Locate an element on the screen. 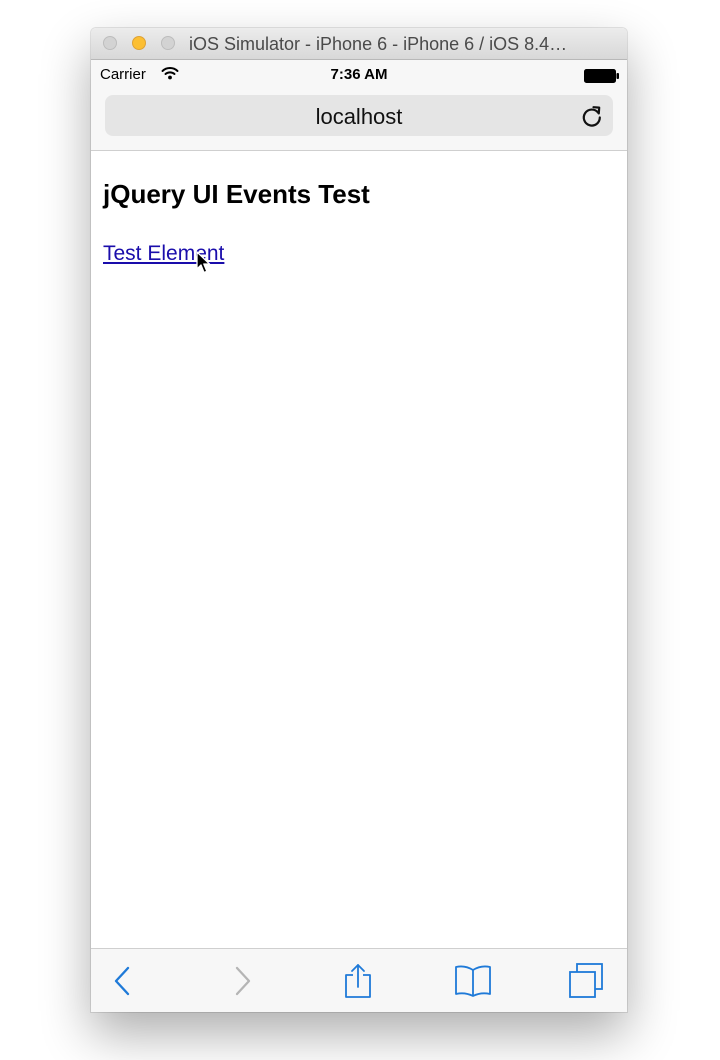 This screenshot has height=1060, width=720. safari-navigation-bar: localhost is located at coordinates (359, 120).